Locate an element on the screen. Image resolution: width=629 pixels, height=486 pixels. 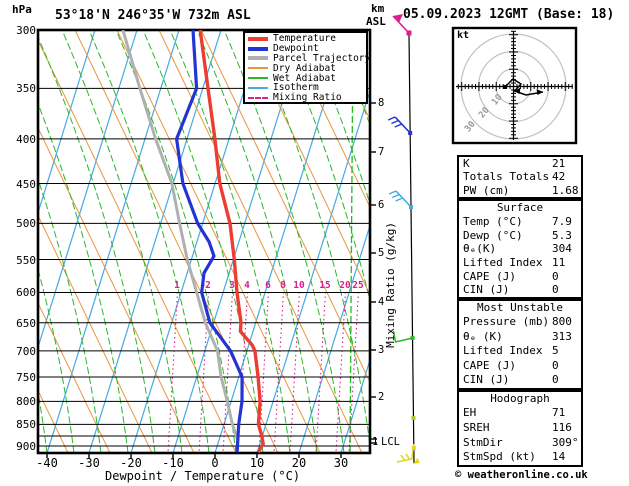
panel-row-value: 14 is located at coordinates (559, 457).